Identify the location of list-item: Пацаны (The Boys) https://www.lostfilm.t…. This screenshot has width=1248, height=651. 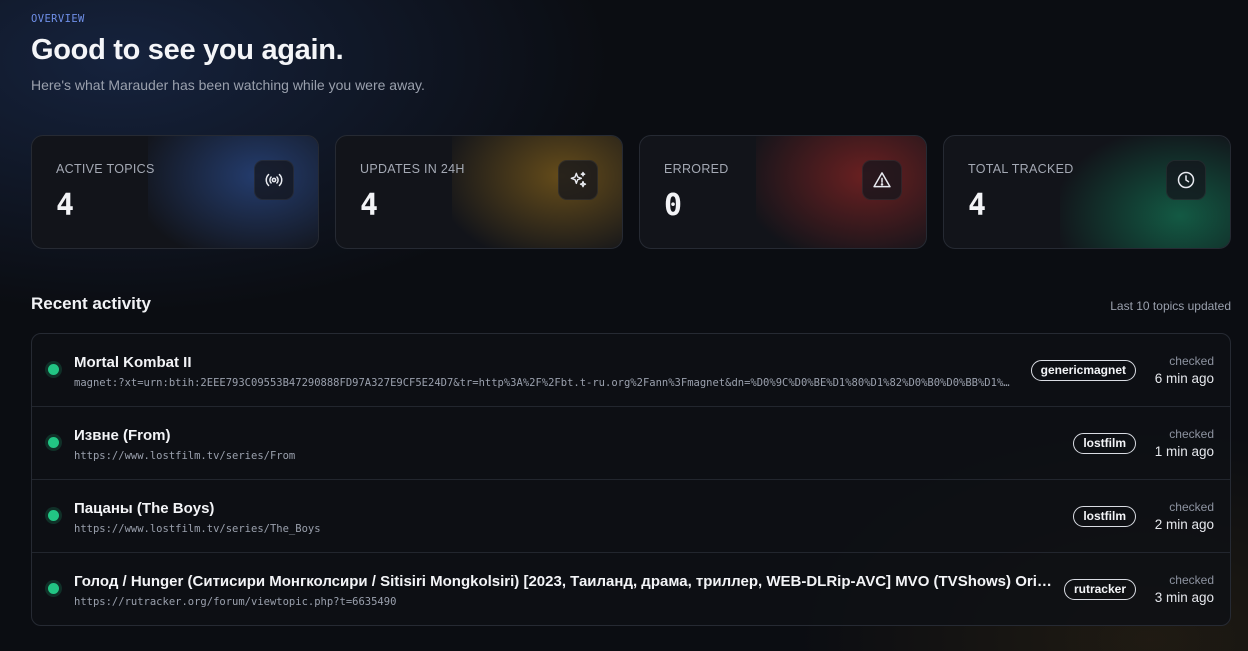
(631, 516).